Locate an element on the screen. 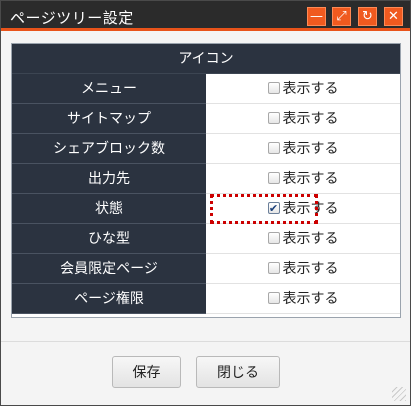  minimize-icon: — is located at coordinates (316, 16).